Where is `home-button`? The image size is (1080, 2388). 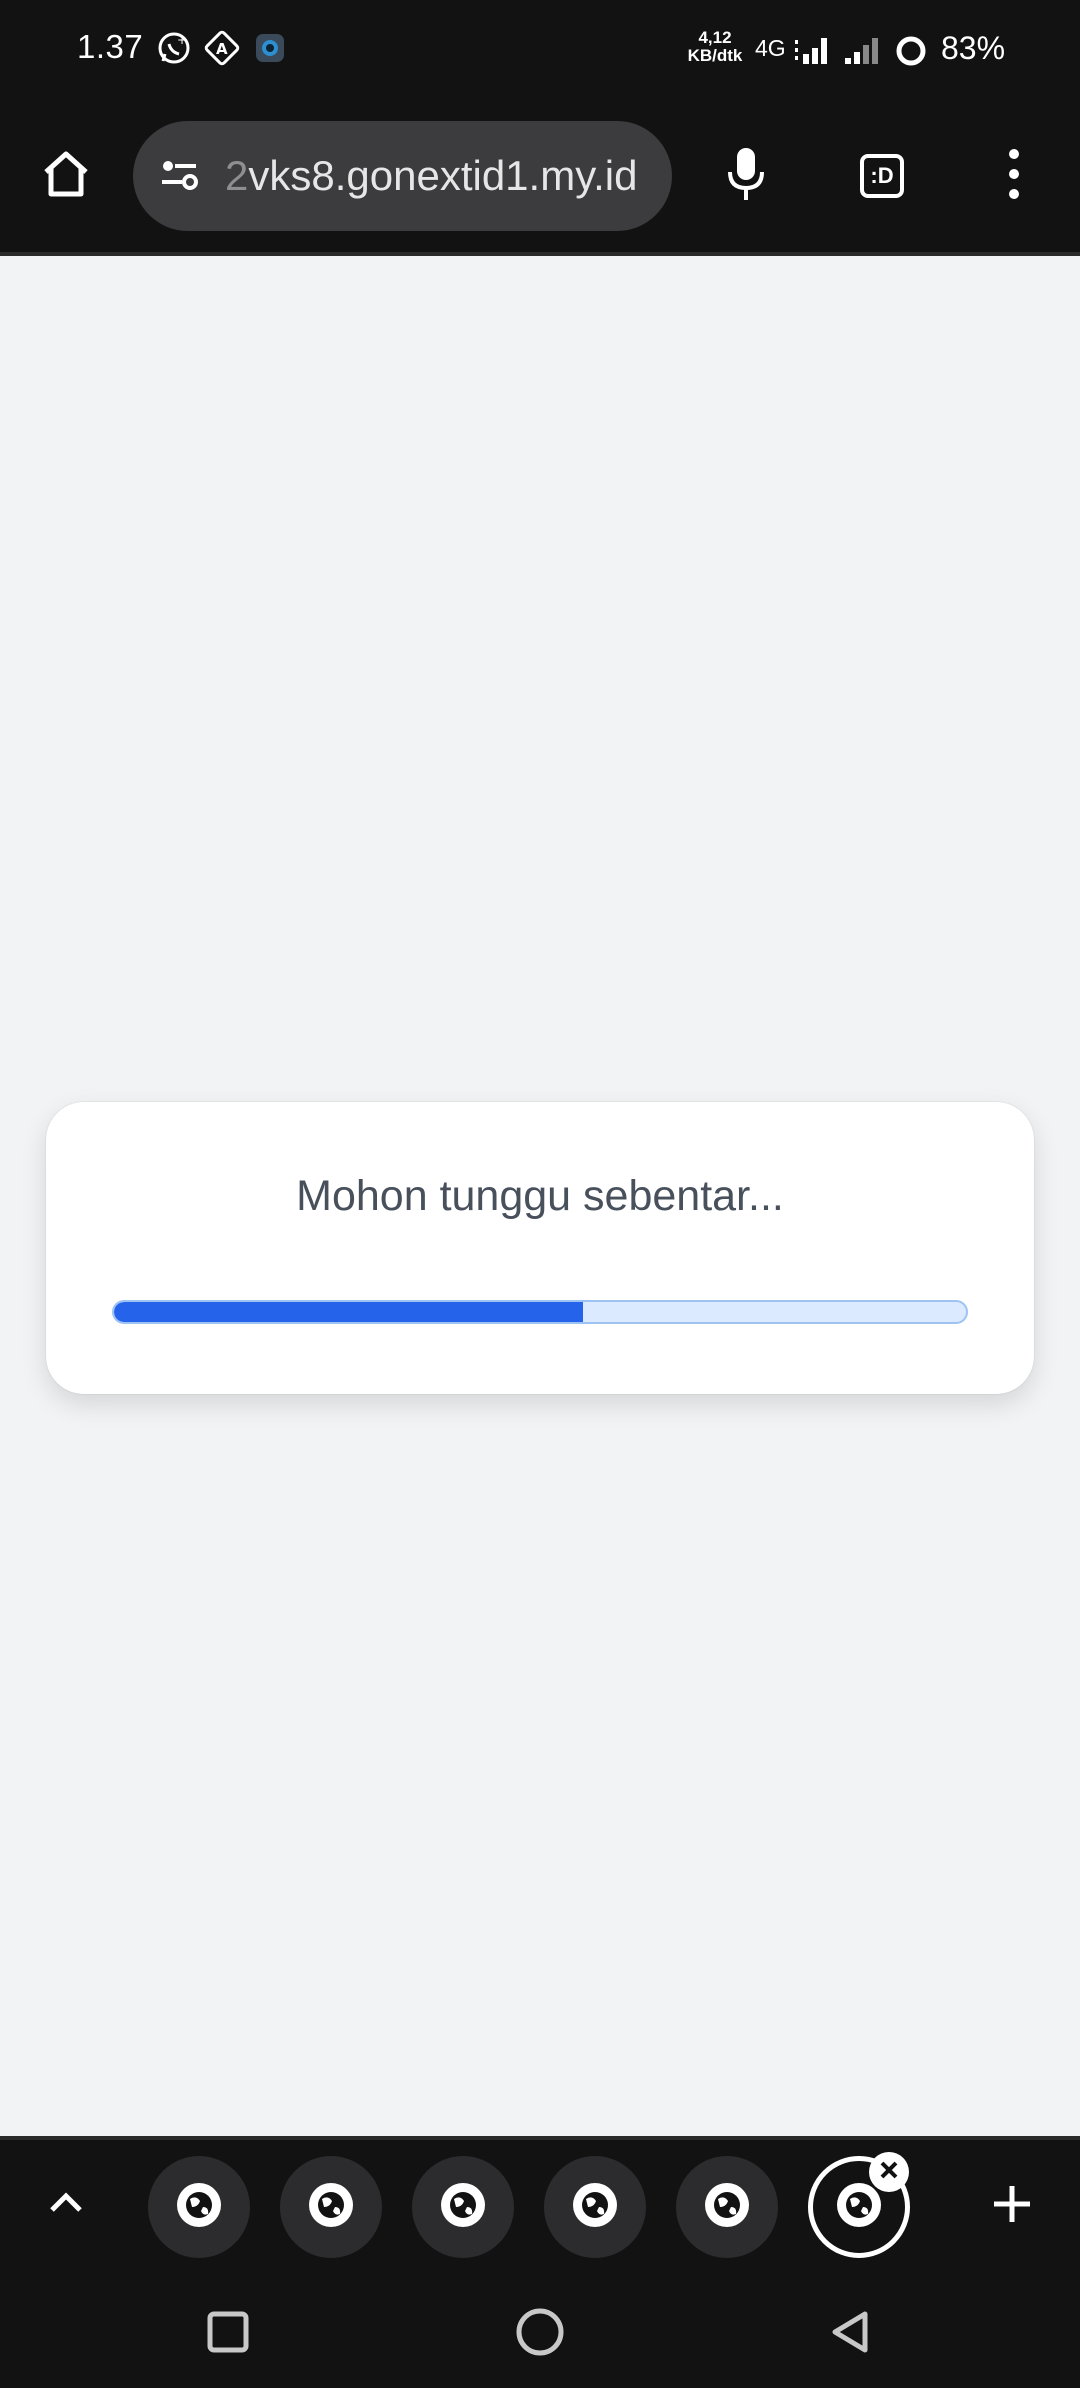
home-button is located at coordinates (66, 176).